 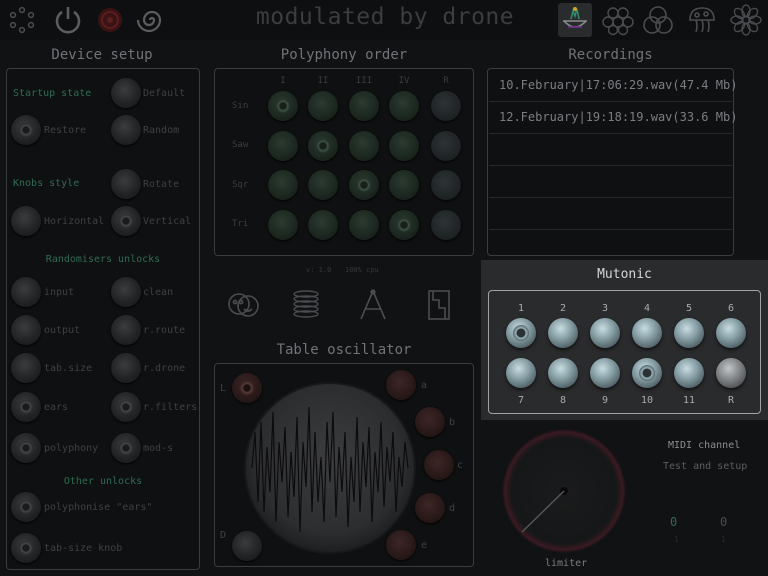 What do you see at coordinates (240, 106) in the screenshot?
I see `row-label: Sin` at bounding box center [240, 106].